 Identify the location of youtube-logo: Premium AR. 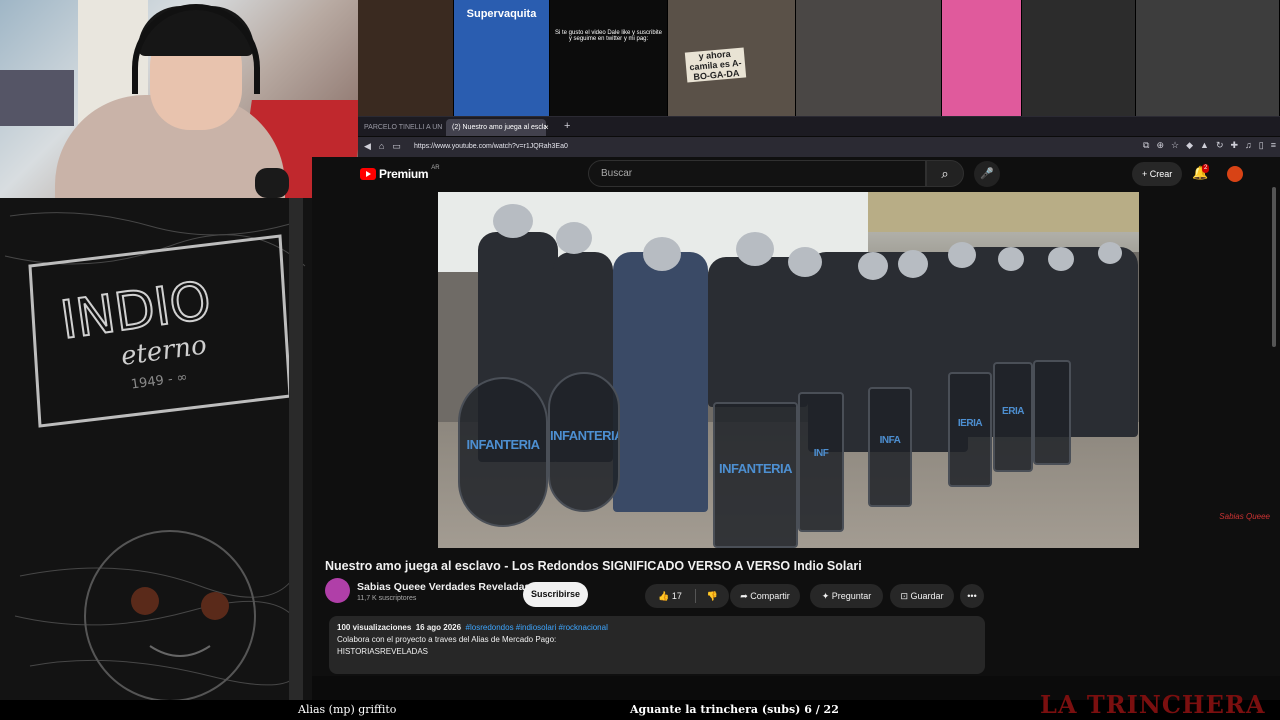
(400, 173).